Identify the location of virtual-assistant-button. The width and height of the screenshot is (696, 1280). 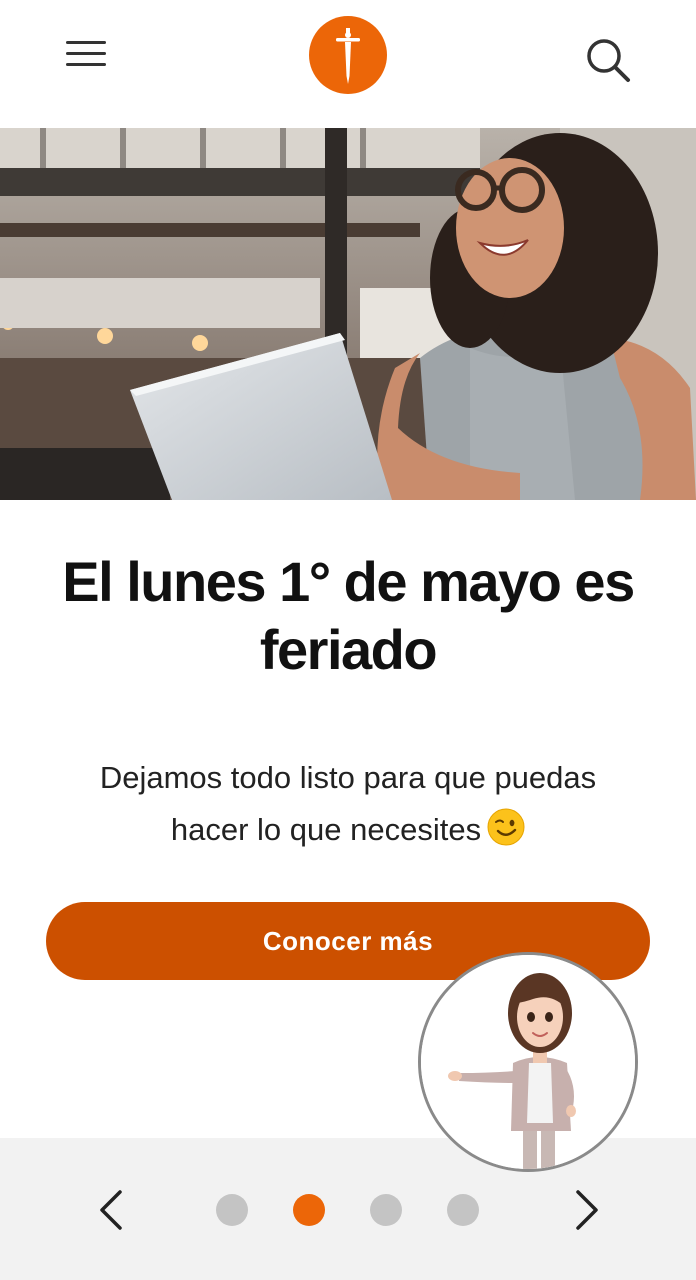
(528, 1062).